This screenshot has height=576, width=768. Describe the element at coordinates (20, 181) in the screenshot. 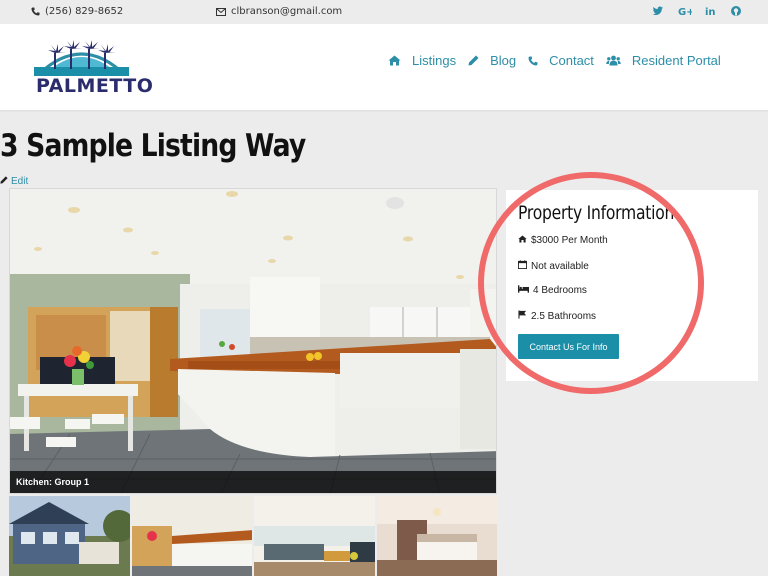

I see `edit-label: Edit` at that location.